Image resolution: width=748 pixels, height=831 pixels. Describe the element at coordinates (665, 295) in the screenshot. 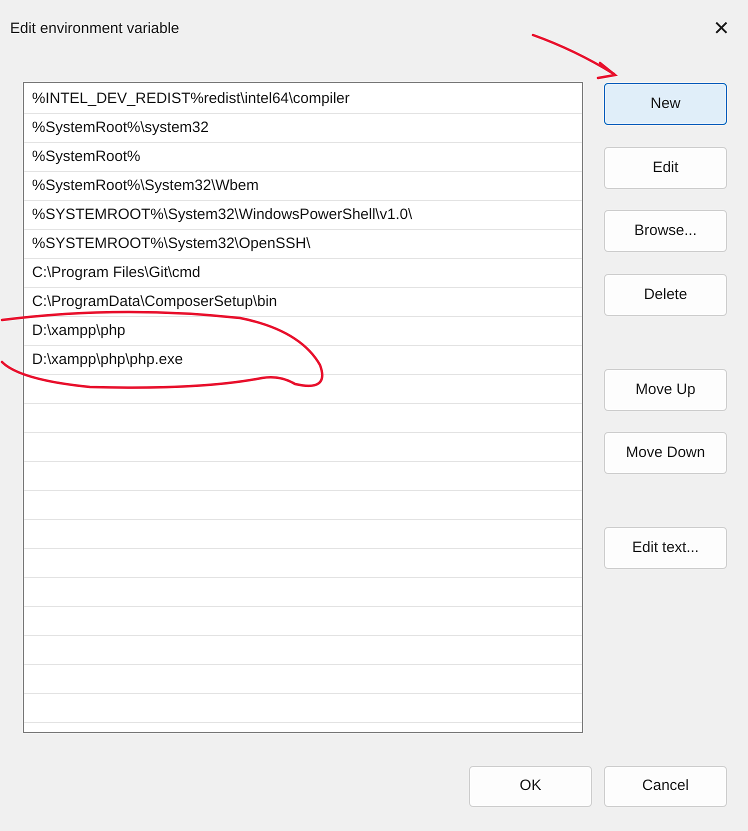

I see `side-button: Delete` at that location.